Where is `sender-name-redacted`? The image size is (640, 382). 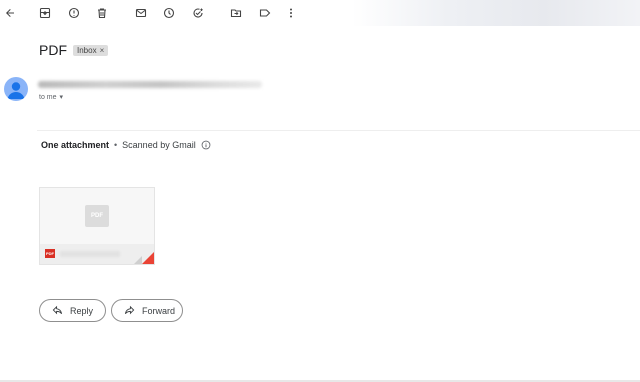
sender-name-redacted is located at coordinates (150, 84).